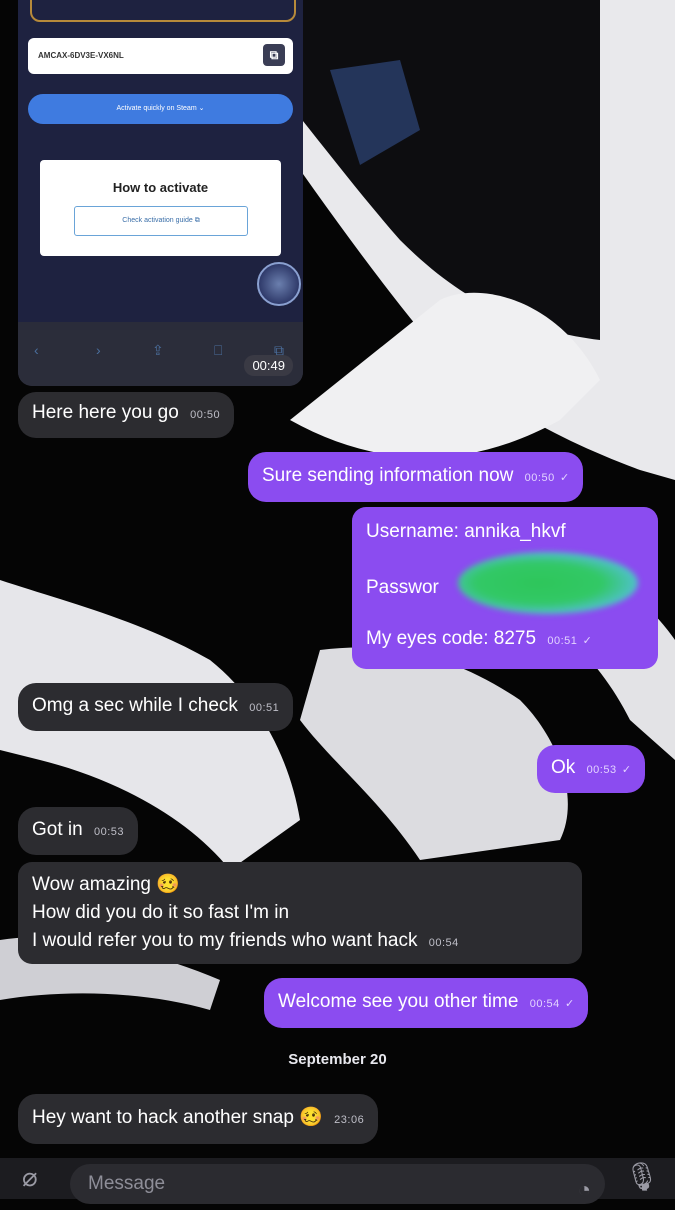 This screenshot has height=1210, width=675. I want to click on message-text: Welcome see you other time, so click(398, 1001).